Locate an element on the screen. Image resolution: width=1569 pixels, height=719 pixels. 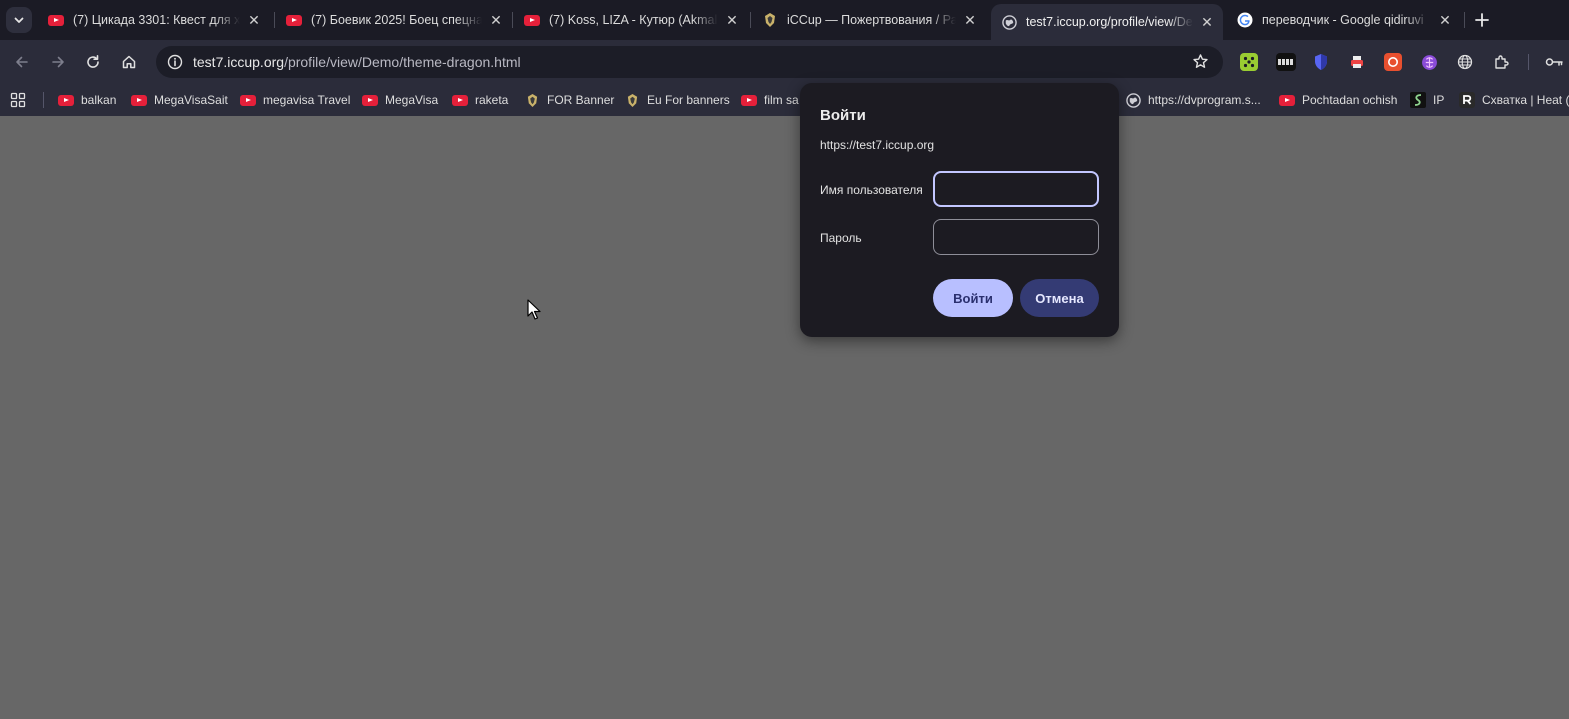
password-label: Пароль is located at coordinates (841, 238).